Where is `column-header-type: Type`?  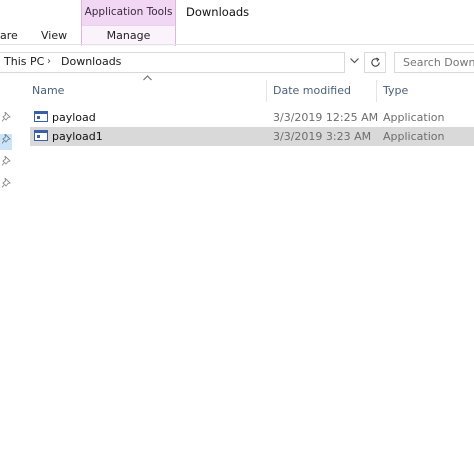
column-header-type: Type is located at coordinates (395, 91).